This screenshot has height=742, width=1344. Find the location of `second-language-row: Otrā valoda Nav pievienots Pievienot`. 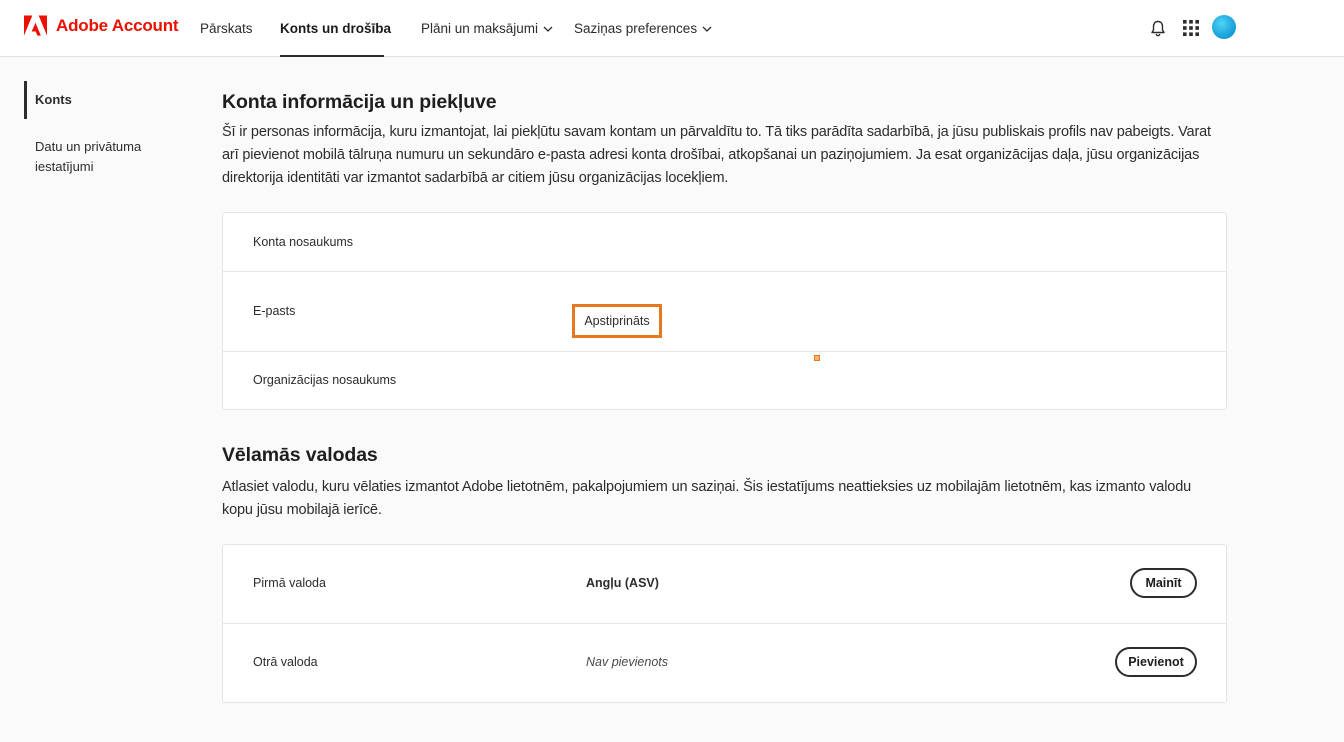

second-language-row: Otrā valoda Nav pievienots Pievienot is located at coordinates (724, 663).